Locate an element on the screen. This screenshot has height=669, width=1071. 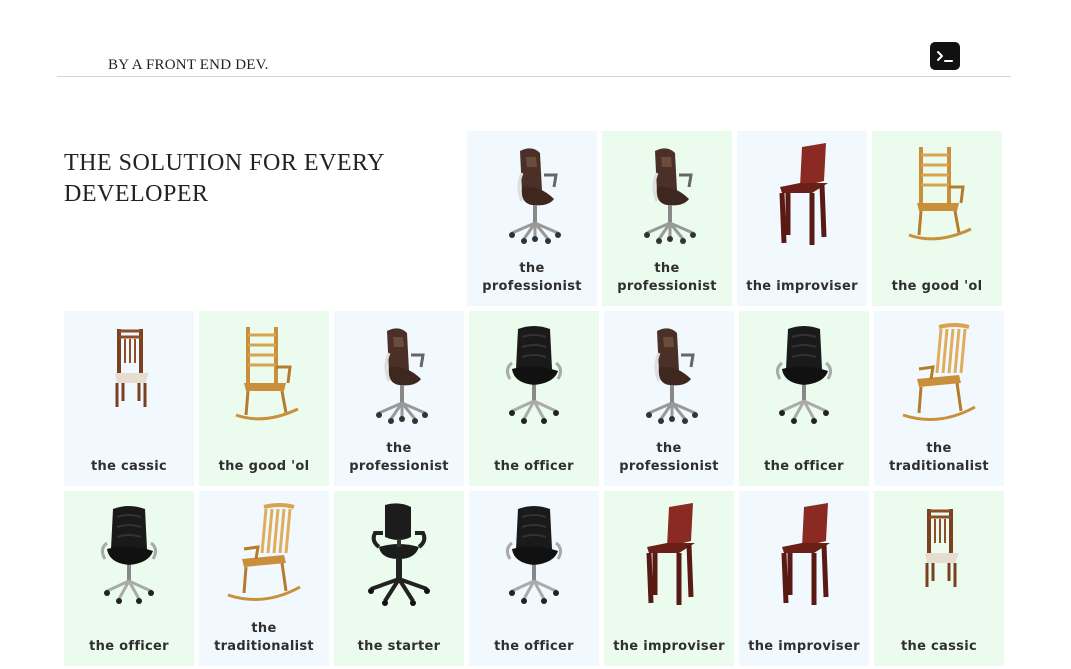
hero-title: THE SOLUTION FOR EVERY DEVELOPER is located at coordinates (224, 178).